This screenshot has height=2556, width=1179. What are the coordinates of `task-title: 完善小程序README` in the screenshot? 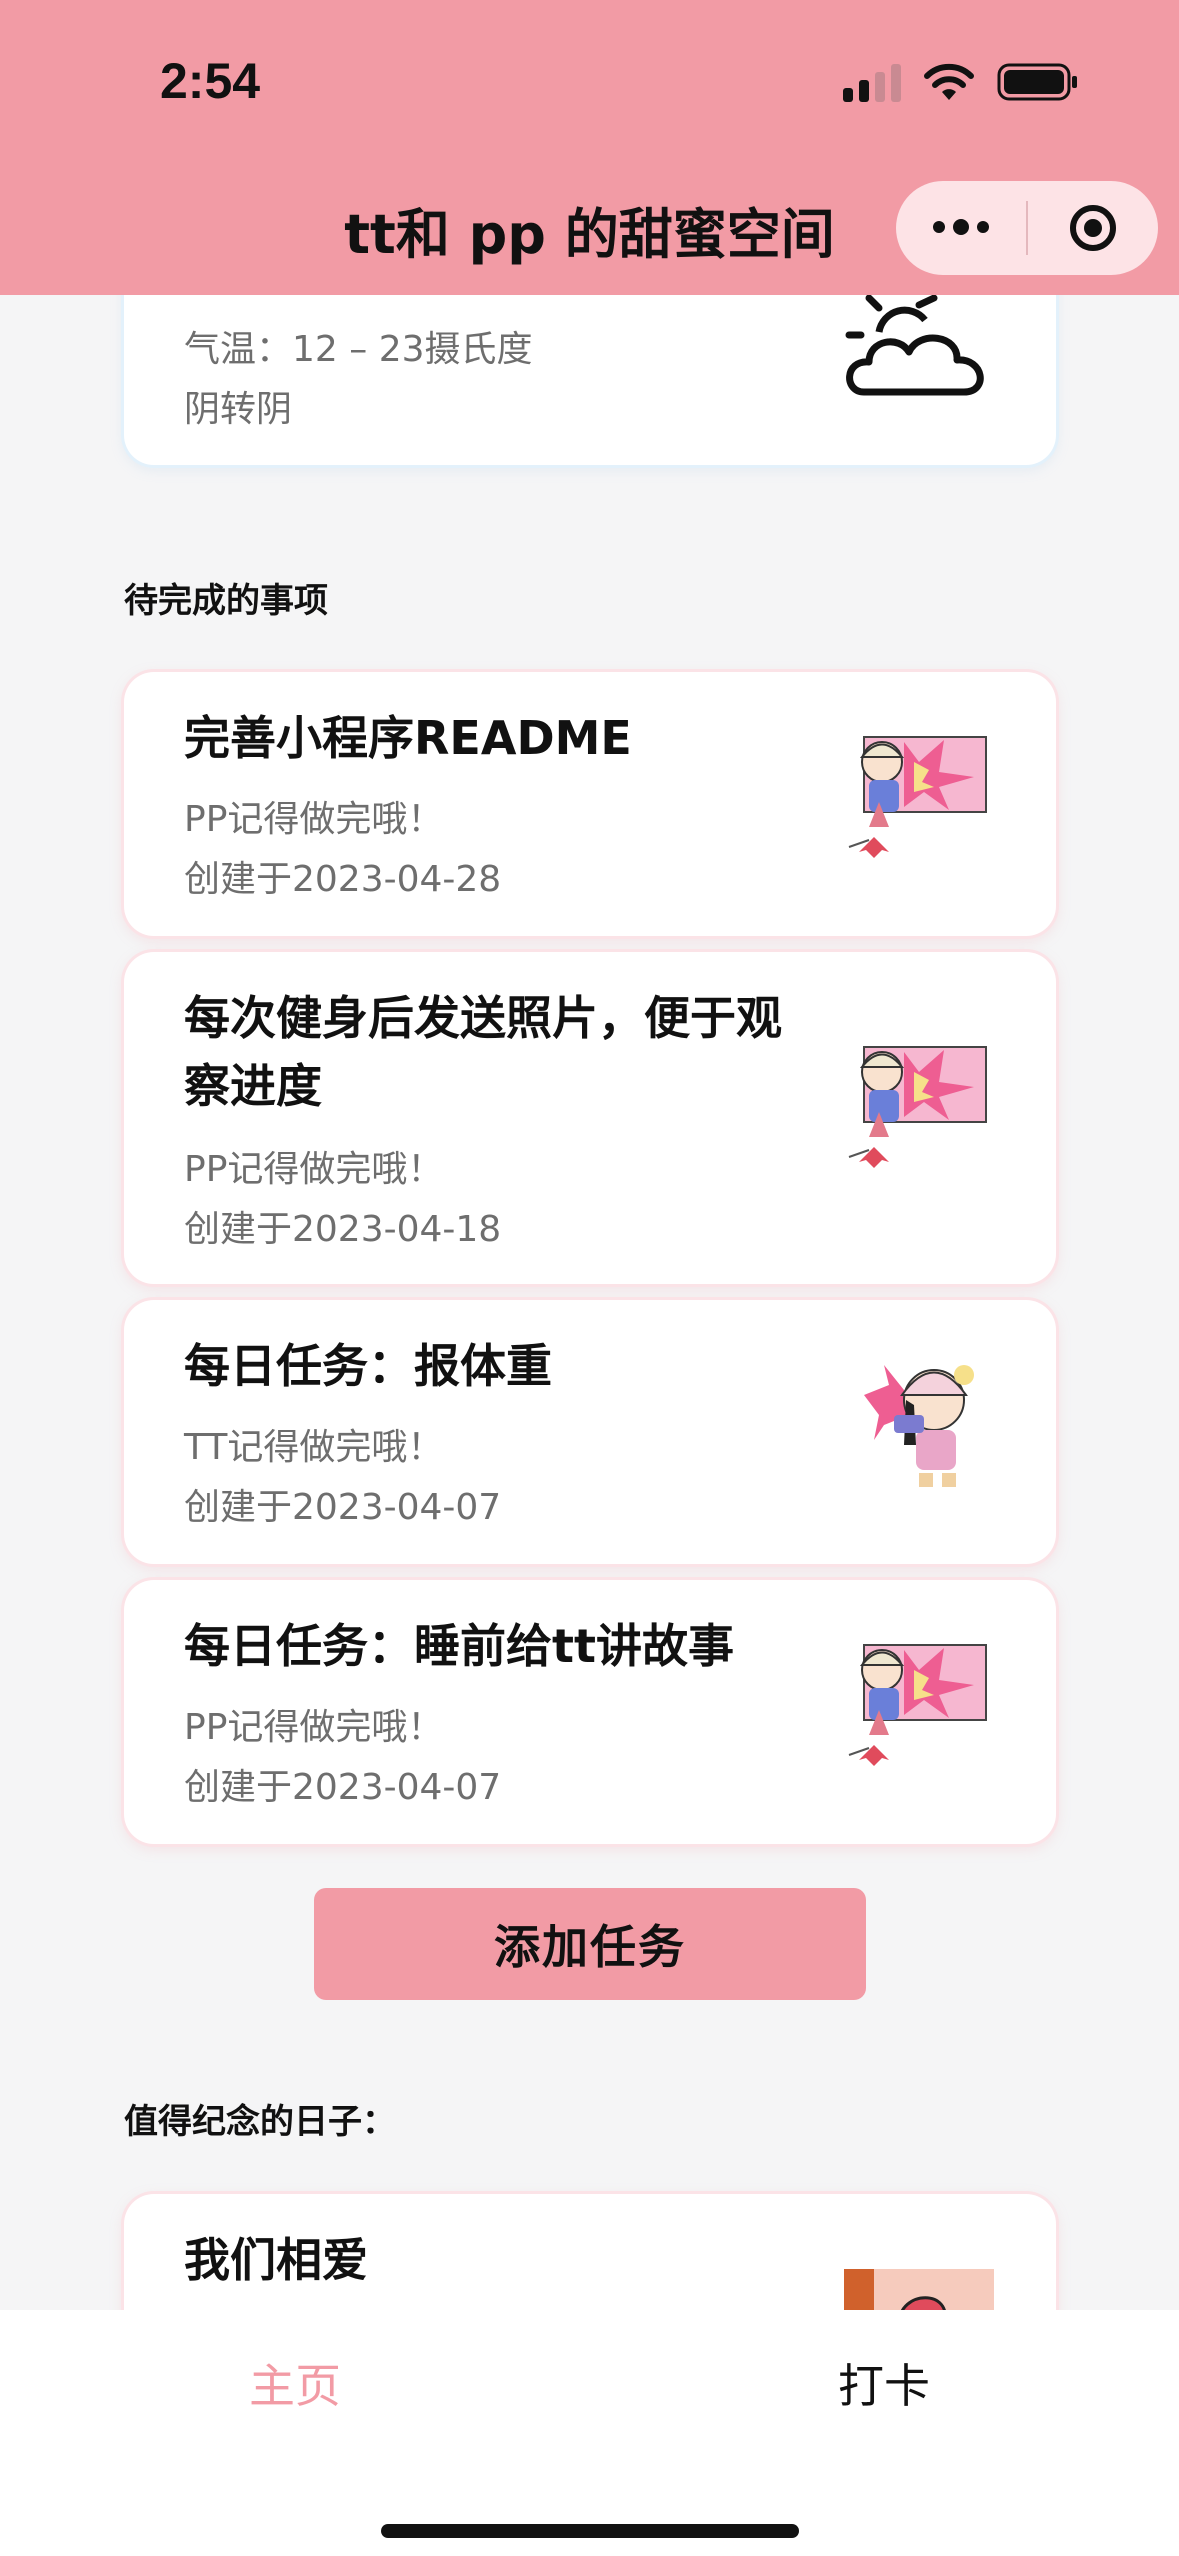 It's located at (408, 738).